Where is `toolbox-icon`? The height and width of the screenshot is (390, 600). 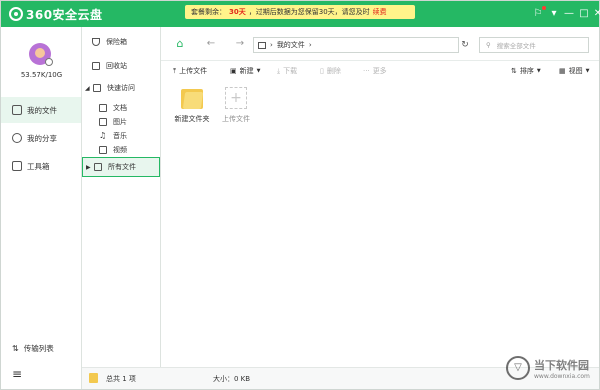 toolbox-icon is located at coordinates (17, 166).